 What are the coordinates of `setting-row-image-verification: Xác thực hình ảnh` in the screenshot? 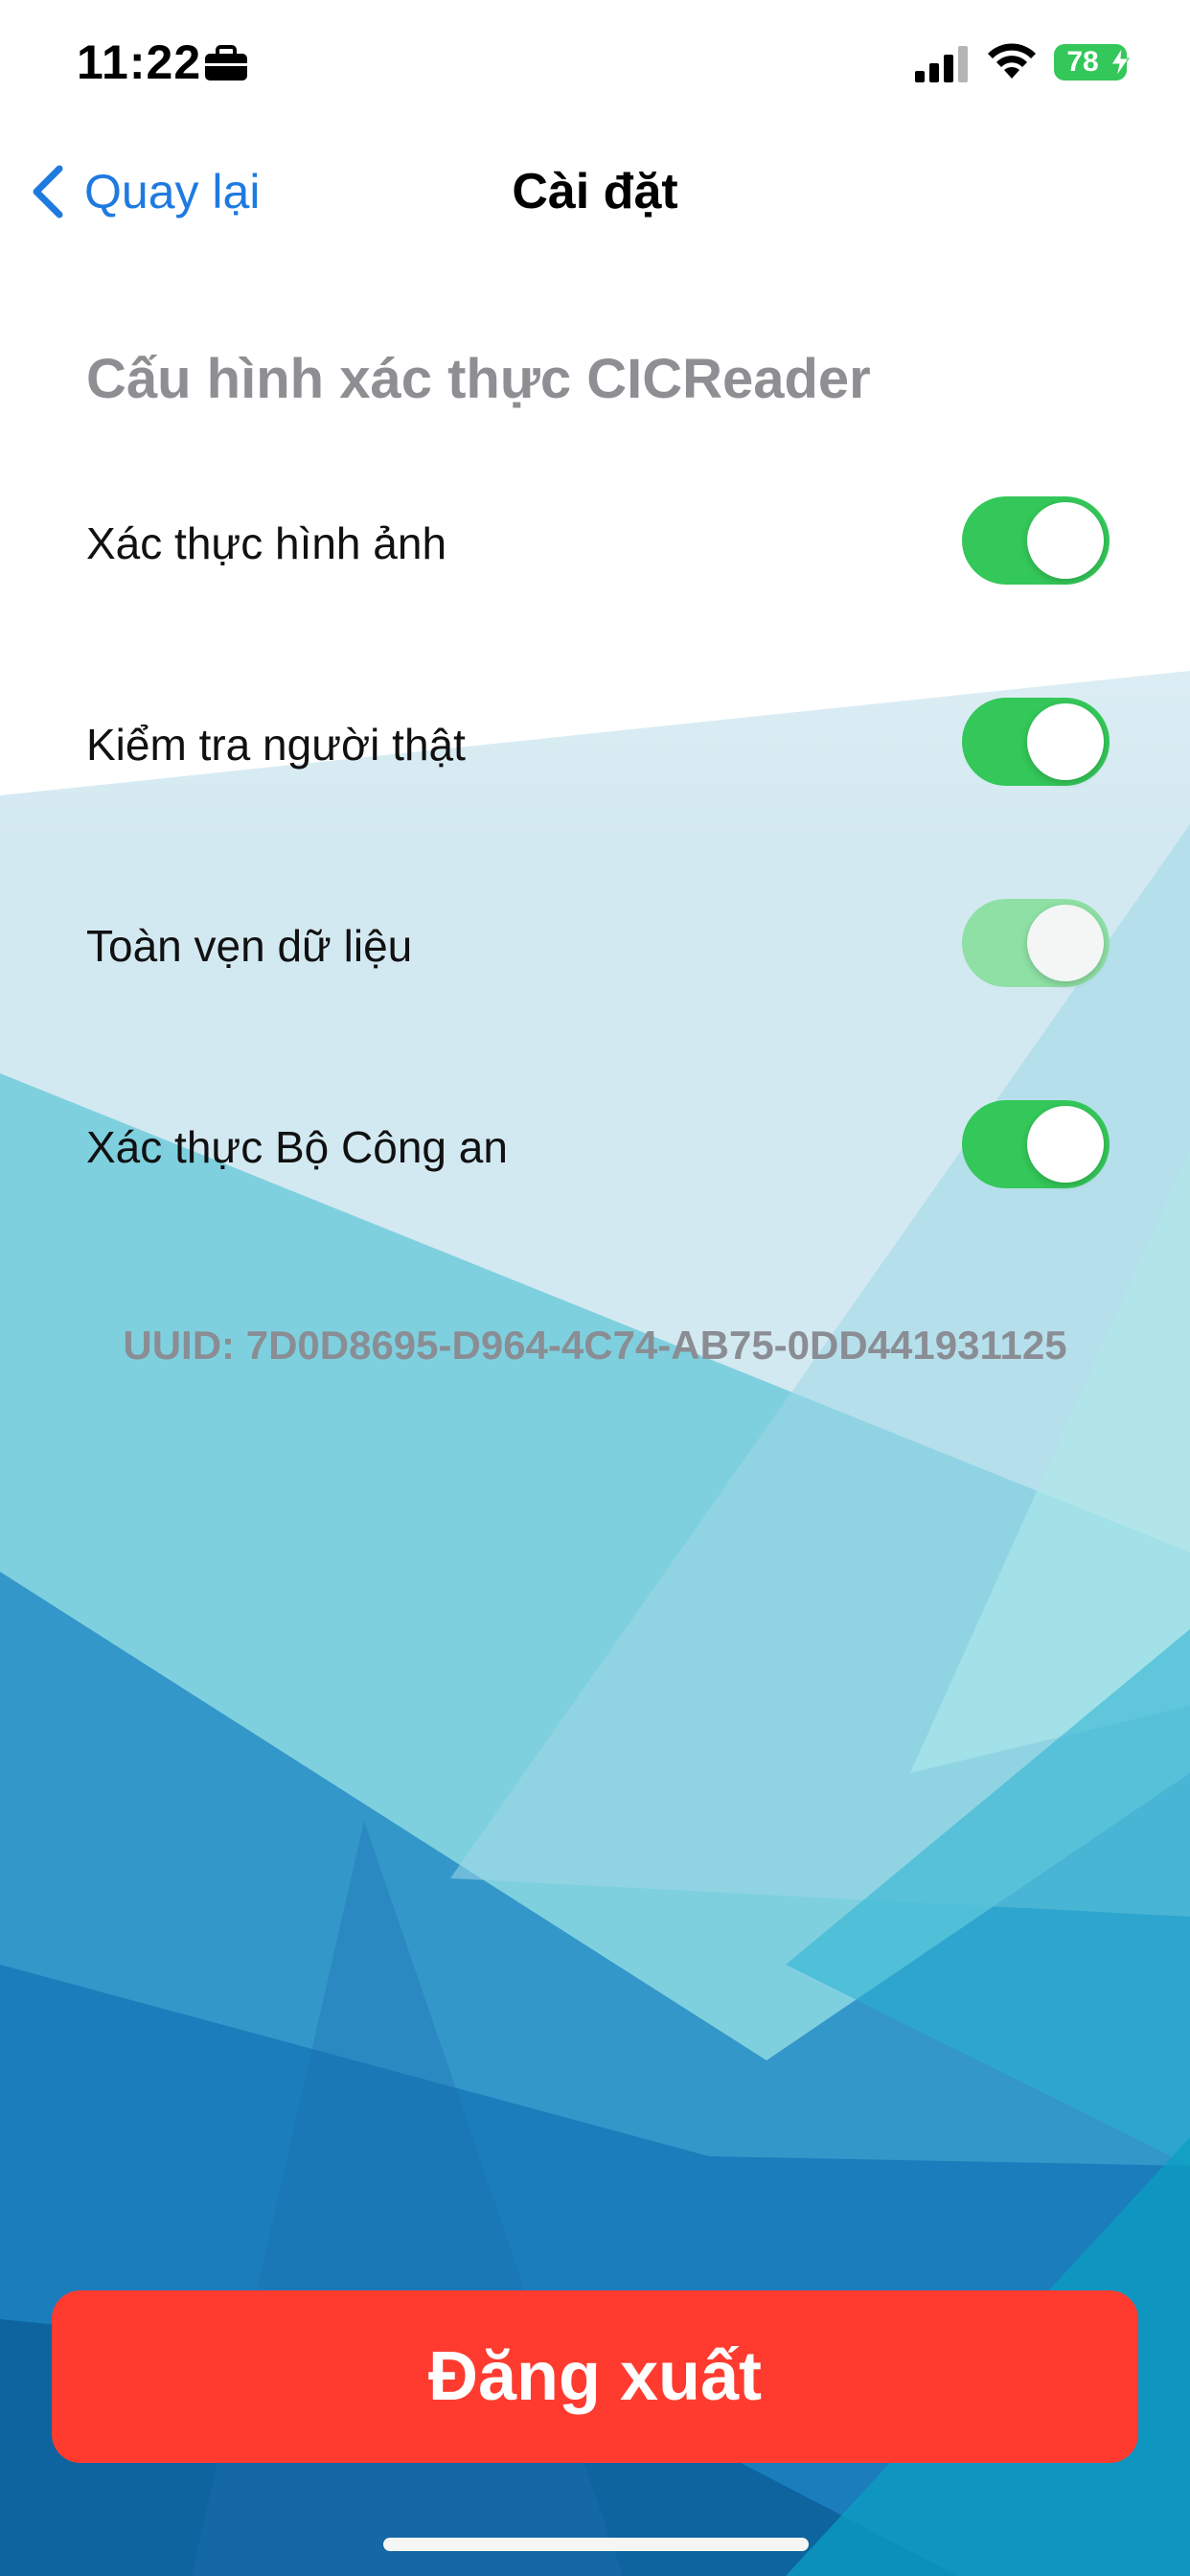 It's located at (598, 542).